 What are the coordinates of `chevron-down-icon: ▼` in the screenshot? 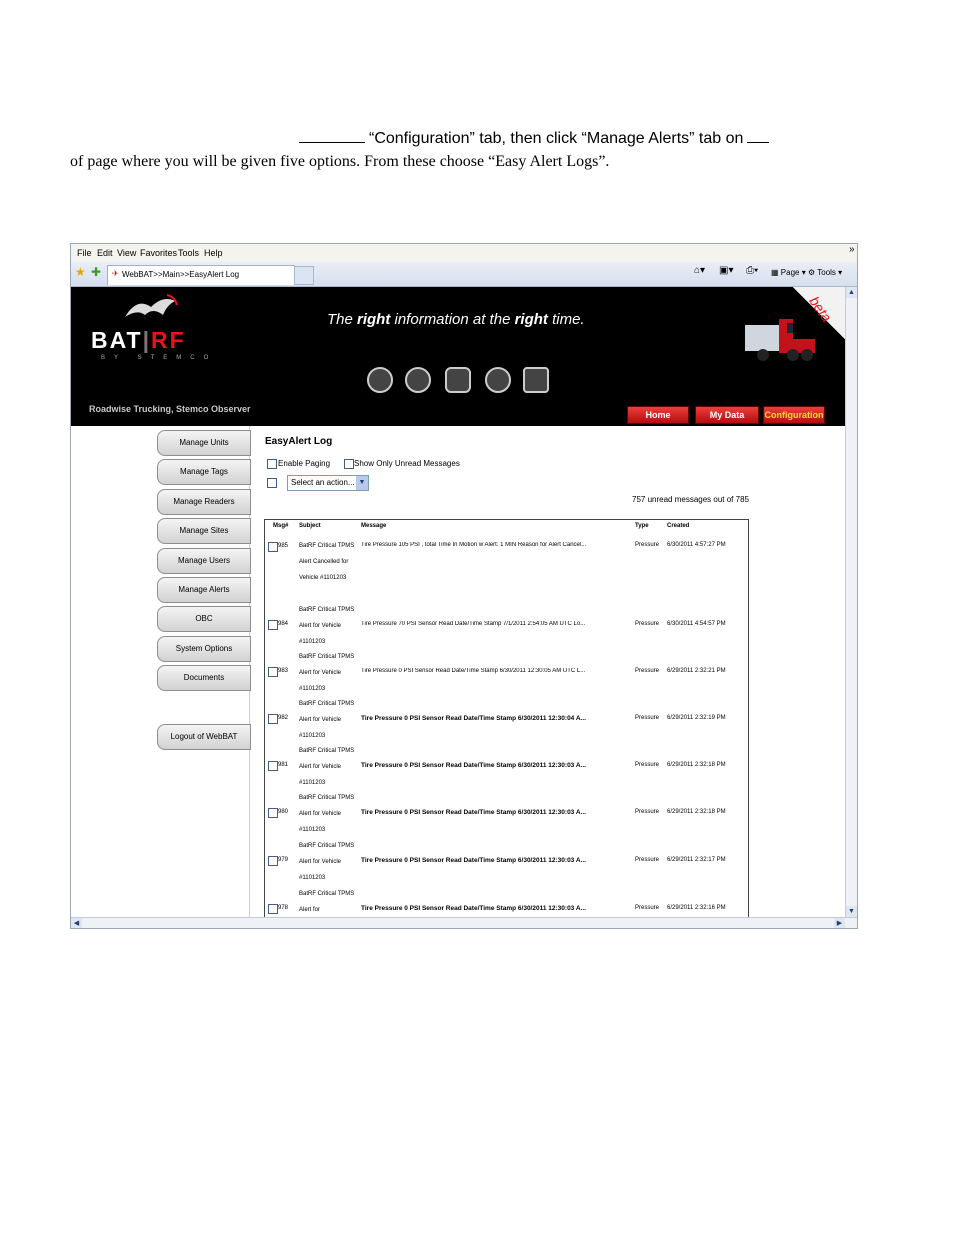 It's located at (362, 483).